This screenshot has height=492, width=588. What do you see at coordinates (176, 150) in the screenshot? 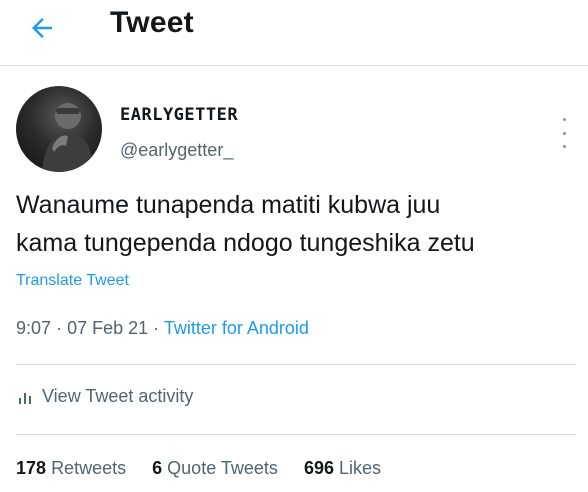
I see `author-handle: @earlygetter_` at bounding box center [176, 150].